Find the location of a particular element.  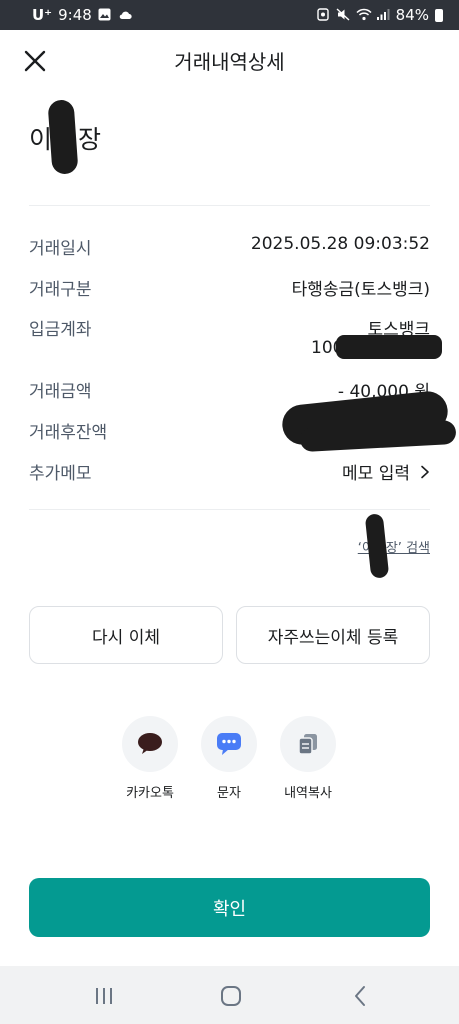

recent-apps-button is located at coordinates (104, 996).